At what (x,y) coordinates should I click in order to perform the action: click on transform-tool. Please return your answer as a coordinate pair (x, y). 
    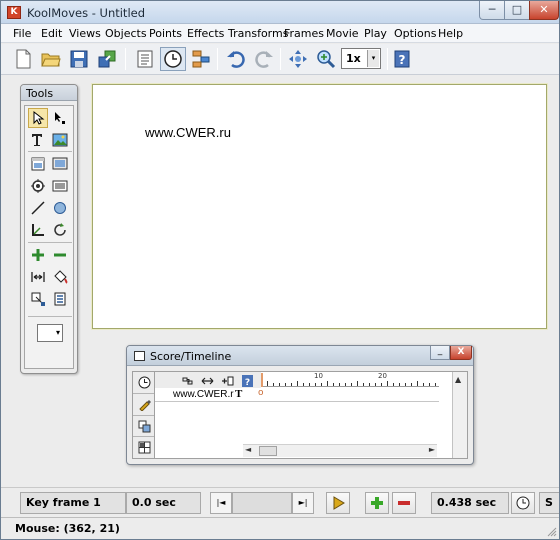
    Looking at the image, I should click on (38, 299).